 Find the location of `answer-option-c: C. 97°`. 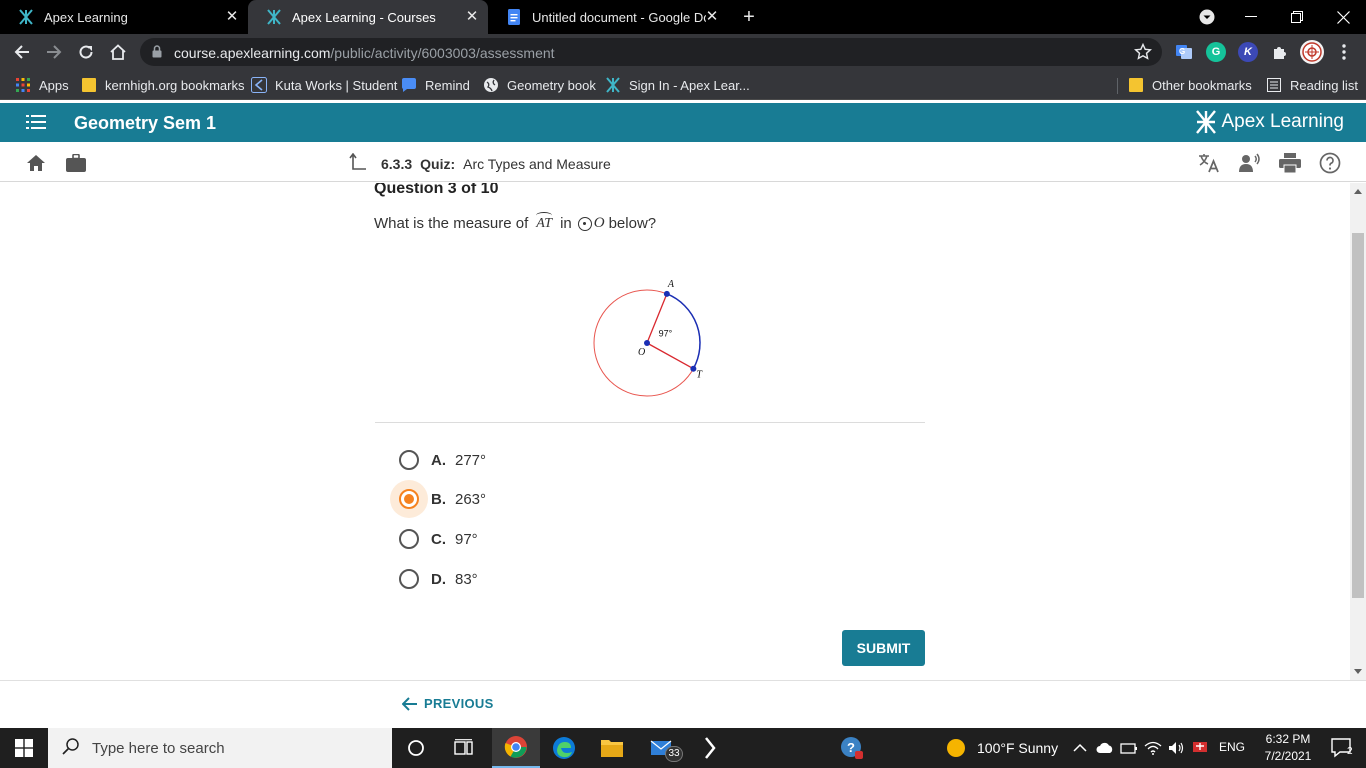

answer-option-c: C. 97° is located at coordinates (434, 539).